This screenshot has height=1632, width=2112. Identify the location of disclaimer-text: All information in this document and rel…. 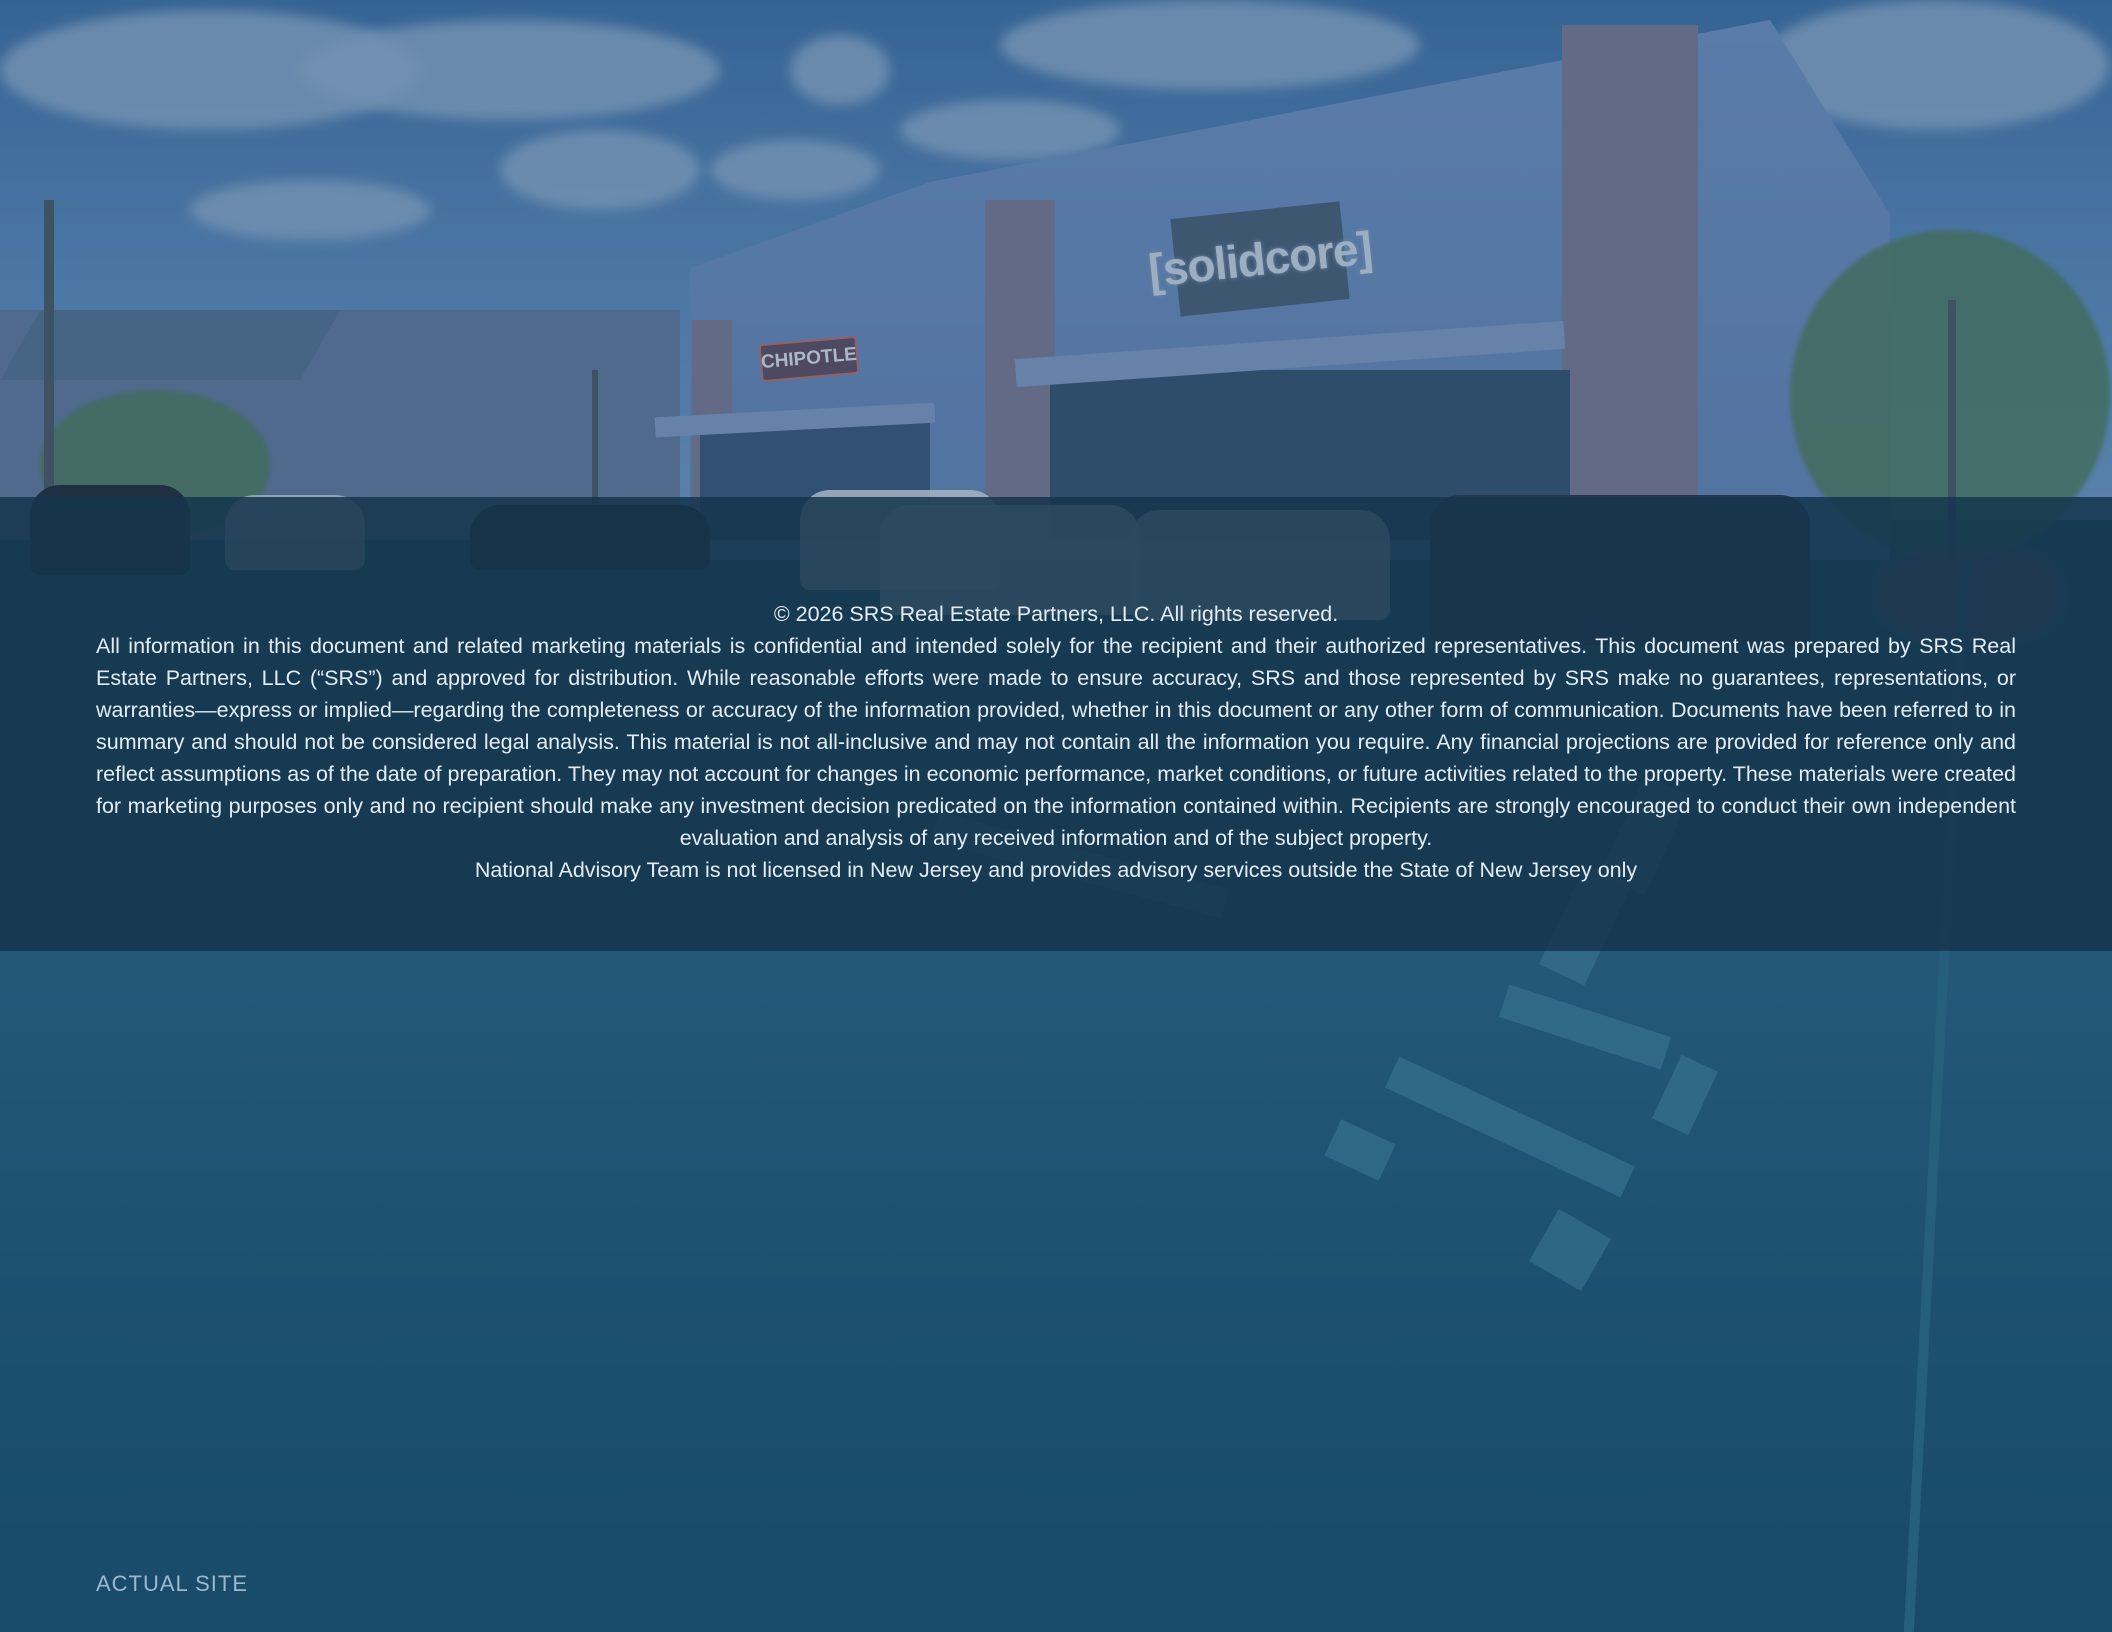
(1056, 742).